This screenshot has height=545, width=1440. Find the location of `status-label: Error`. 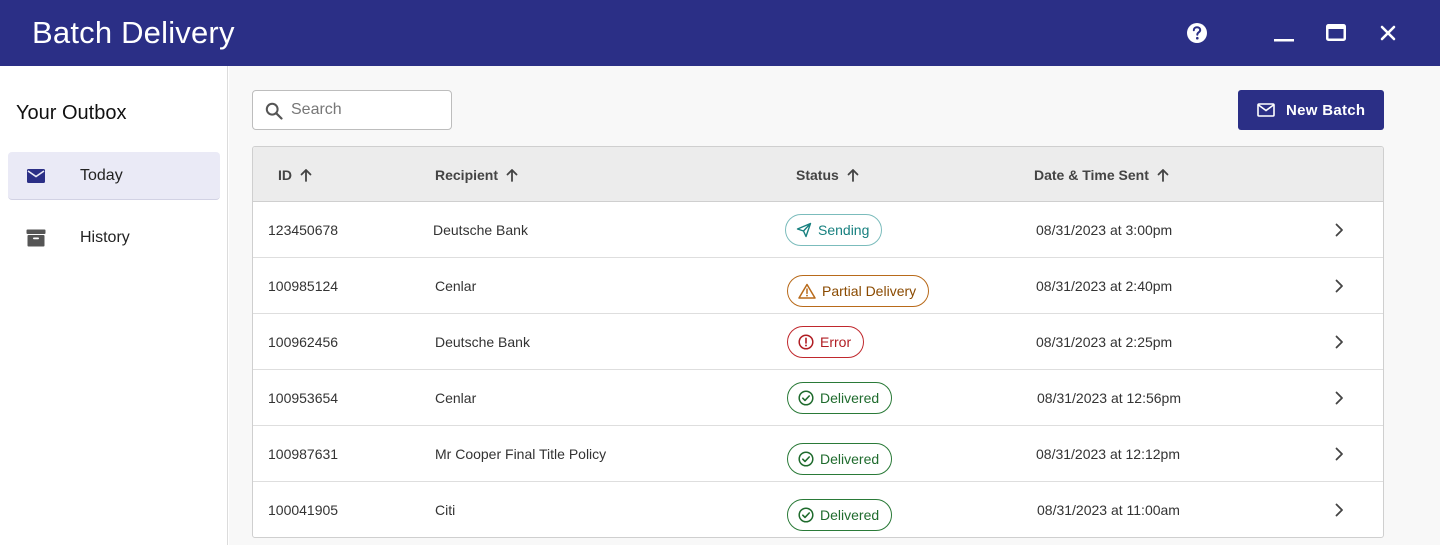

status-label: Error is located at coordinates (836, 342).